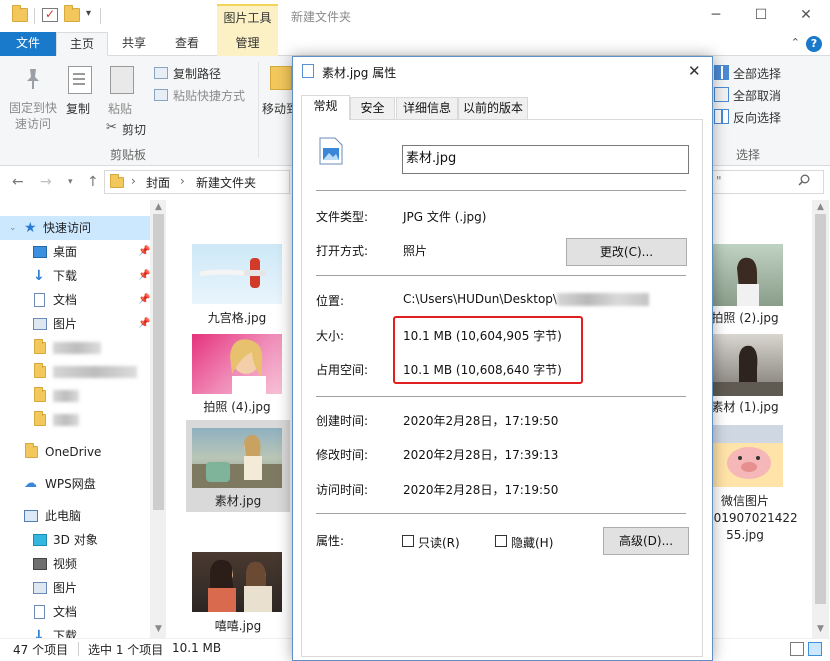 The width and height of the screenshot is (830, 661). What do you see at coordinates (342, 251) in the screenshot?
I see `open-with-label: 打开方式:` at bounding box center [342, 251].